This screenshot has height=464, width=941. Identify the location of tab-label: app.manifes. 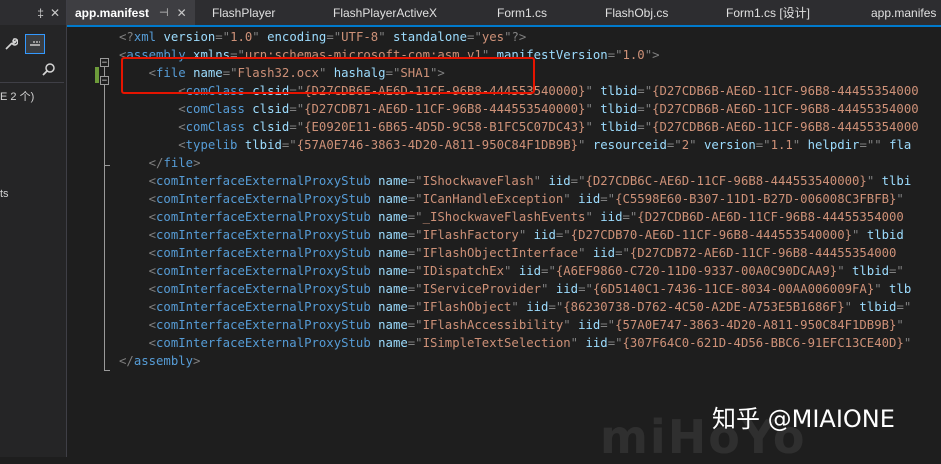
(904, 12).